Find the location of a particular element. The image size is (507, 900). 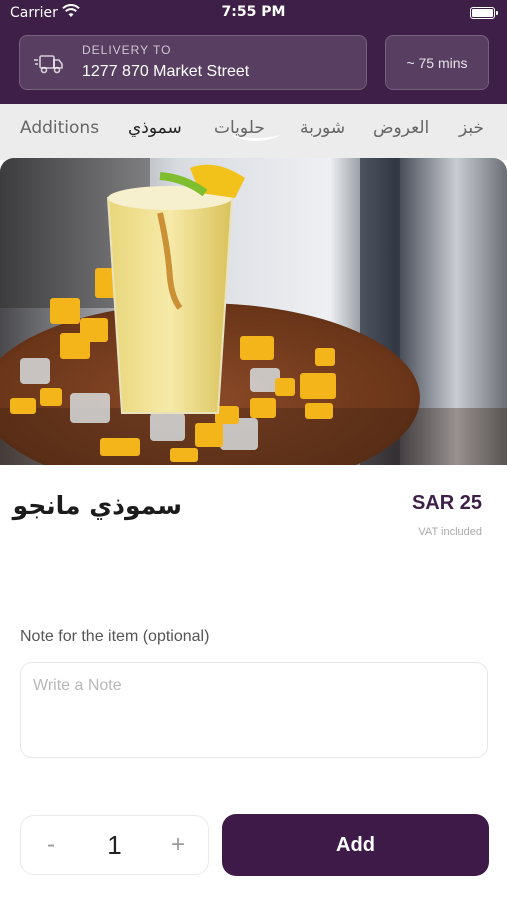

delivery-address-button: DELIVERY TO 1277 870 Market Street is located at coordinates (193, 62).